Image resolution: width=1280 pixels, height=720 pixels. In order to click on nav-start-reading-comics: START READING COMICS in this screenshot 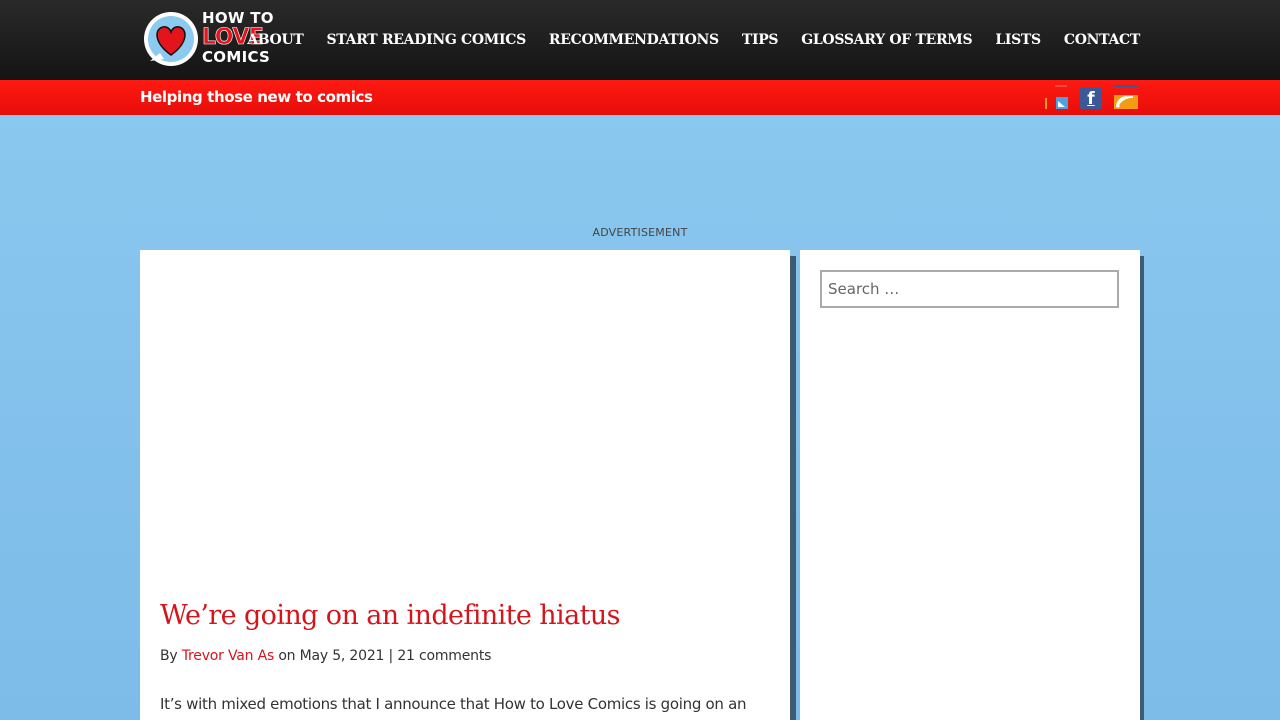, I will do `click(426, 40)`.